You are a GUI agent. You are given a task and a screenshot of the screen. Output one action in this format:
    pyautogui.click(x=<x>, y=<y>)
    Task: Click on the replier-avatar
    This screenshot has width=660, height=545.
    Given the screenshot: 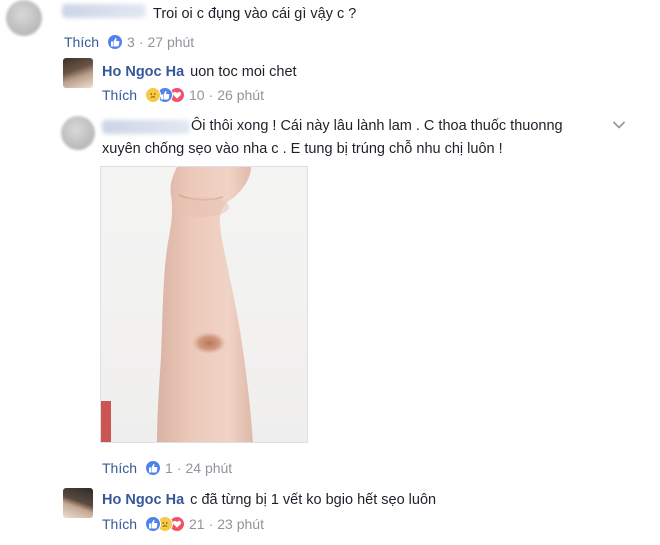 What is the action you would take?
    pyautogui.click(x=78, y=133)
    